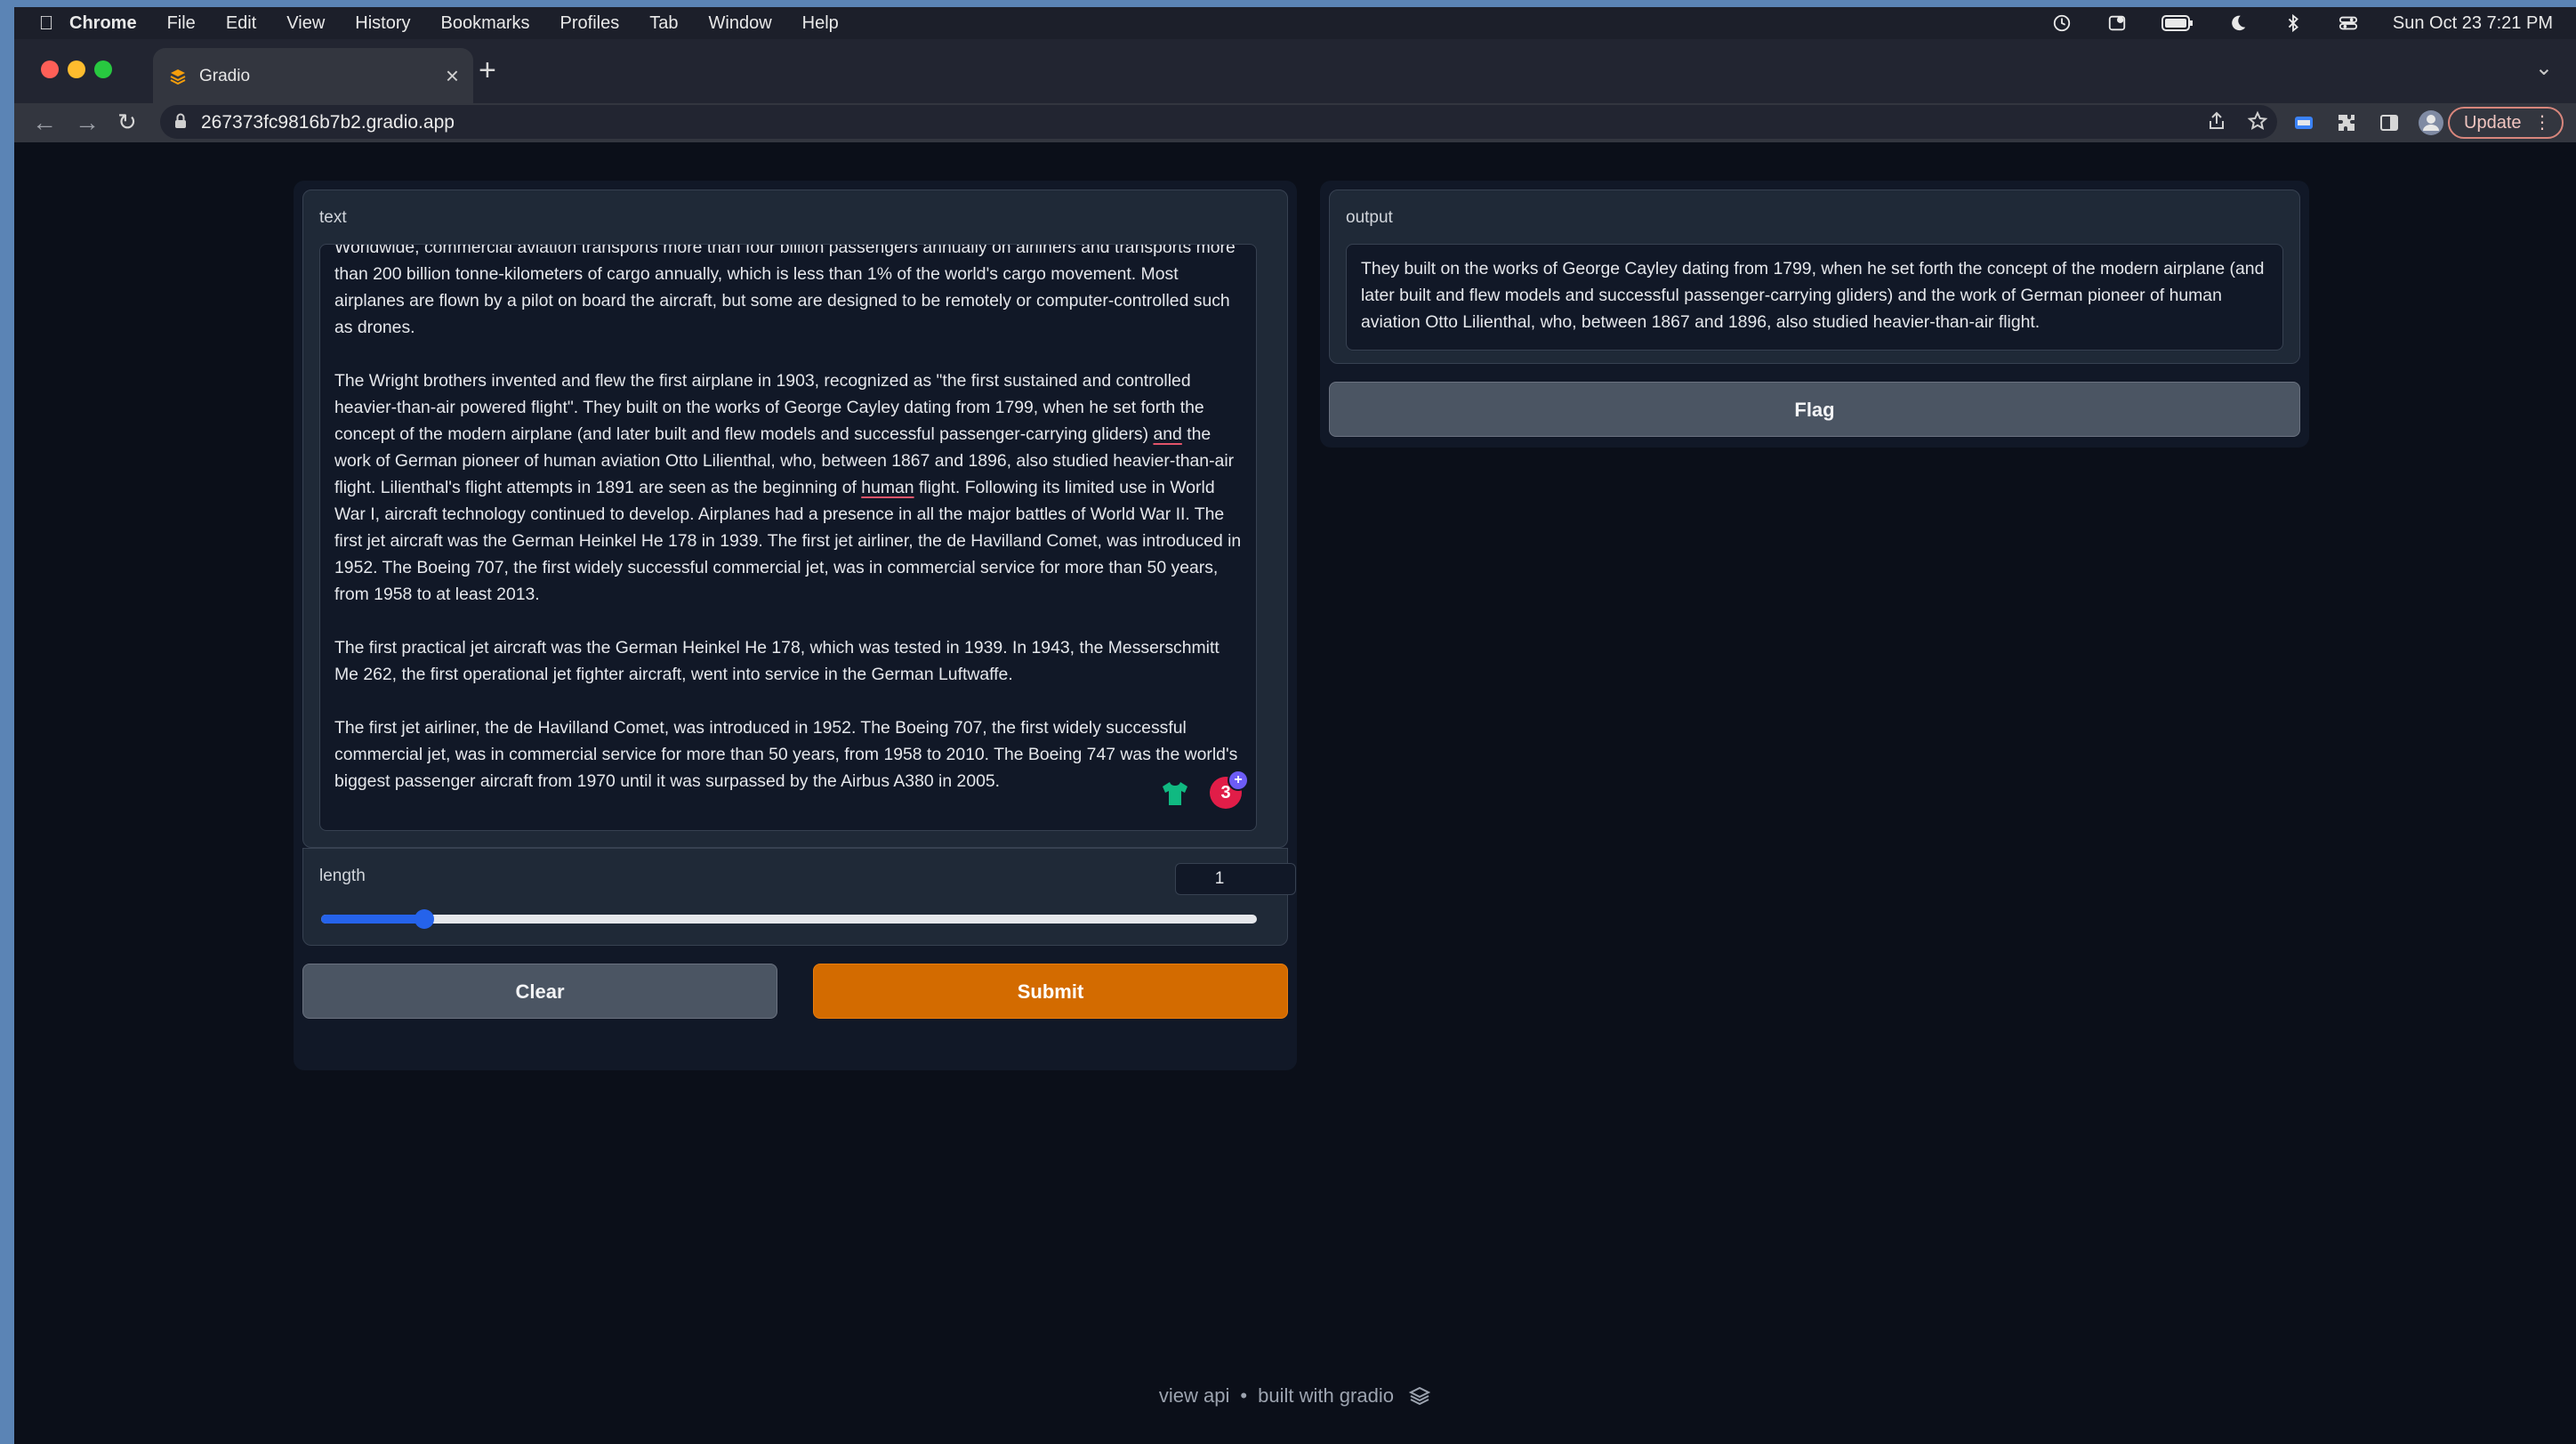 The height and width of the screenshot is (1444, 2576). I want to click on menu-file: File, so click(181, 23).